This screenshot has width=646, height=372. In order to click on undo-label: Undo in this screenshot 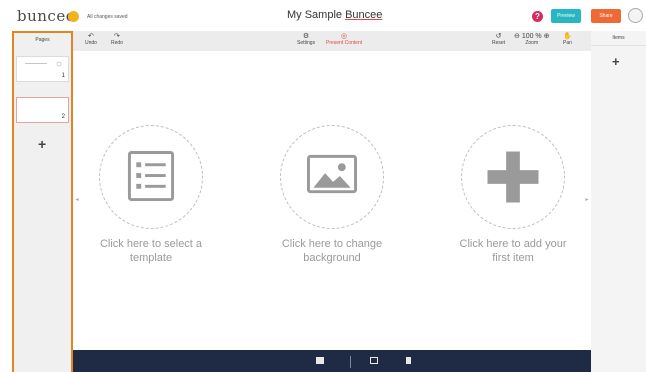, I will do `click(91, 43)`.